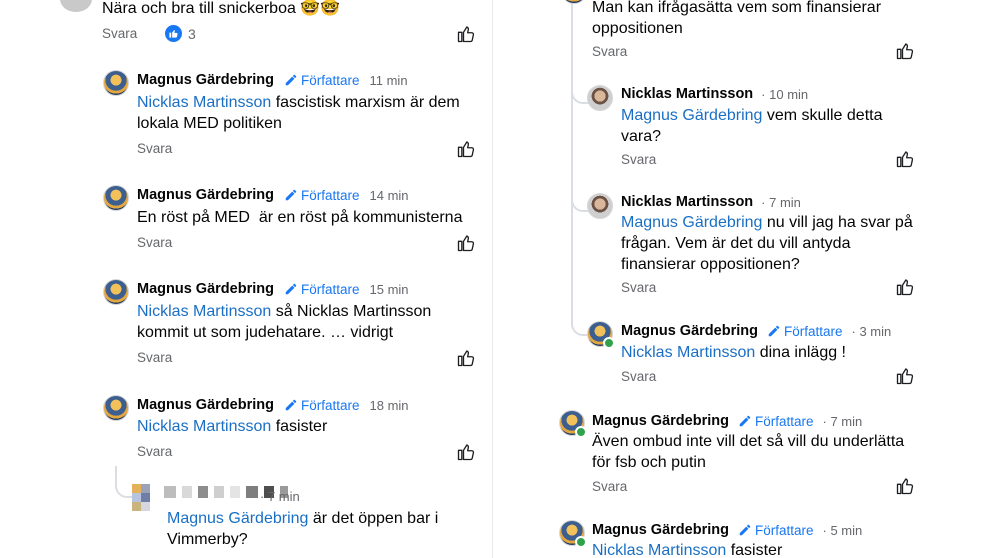  Describe the element at coordinates (192, 33) in the screenshot. I see `like-count: 3` at that location.